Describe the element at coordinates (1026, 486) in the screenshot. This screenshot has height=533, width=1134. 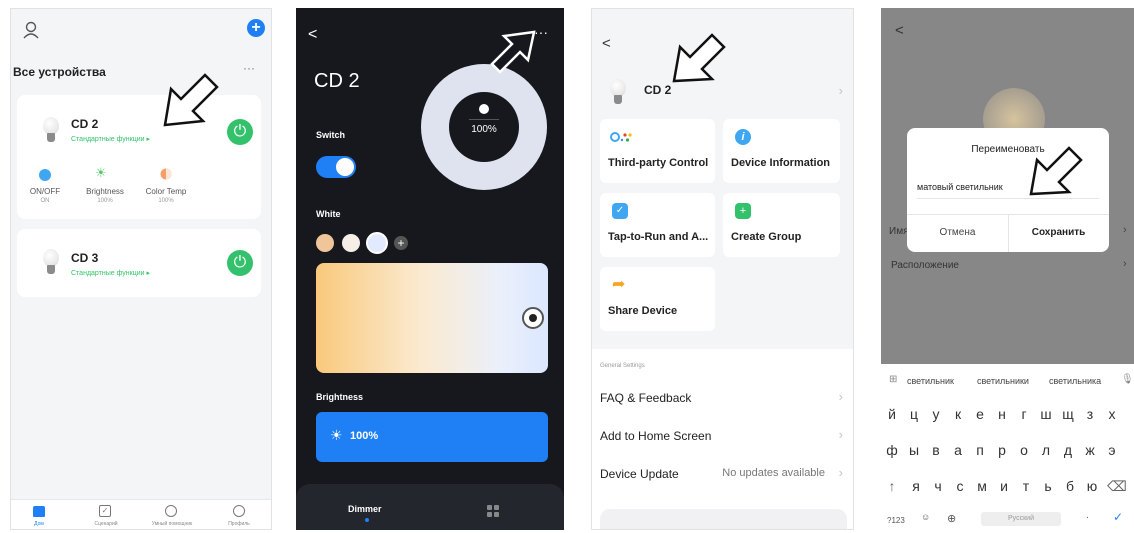
I see `key: т` at that location.